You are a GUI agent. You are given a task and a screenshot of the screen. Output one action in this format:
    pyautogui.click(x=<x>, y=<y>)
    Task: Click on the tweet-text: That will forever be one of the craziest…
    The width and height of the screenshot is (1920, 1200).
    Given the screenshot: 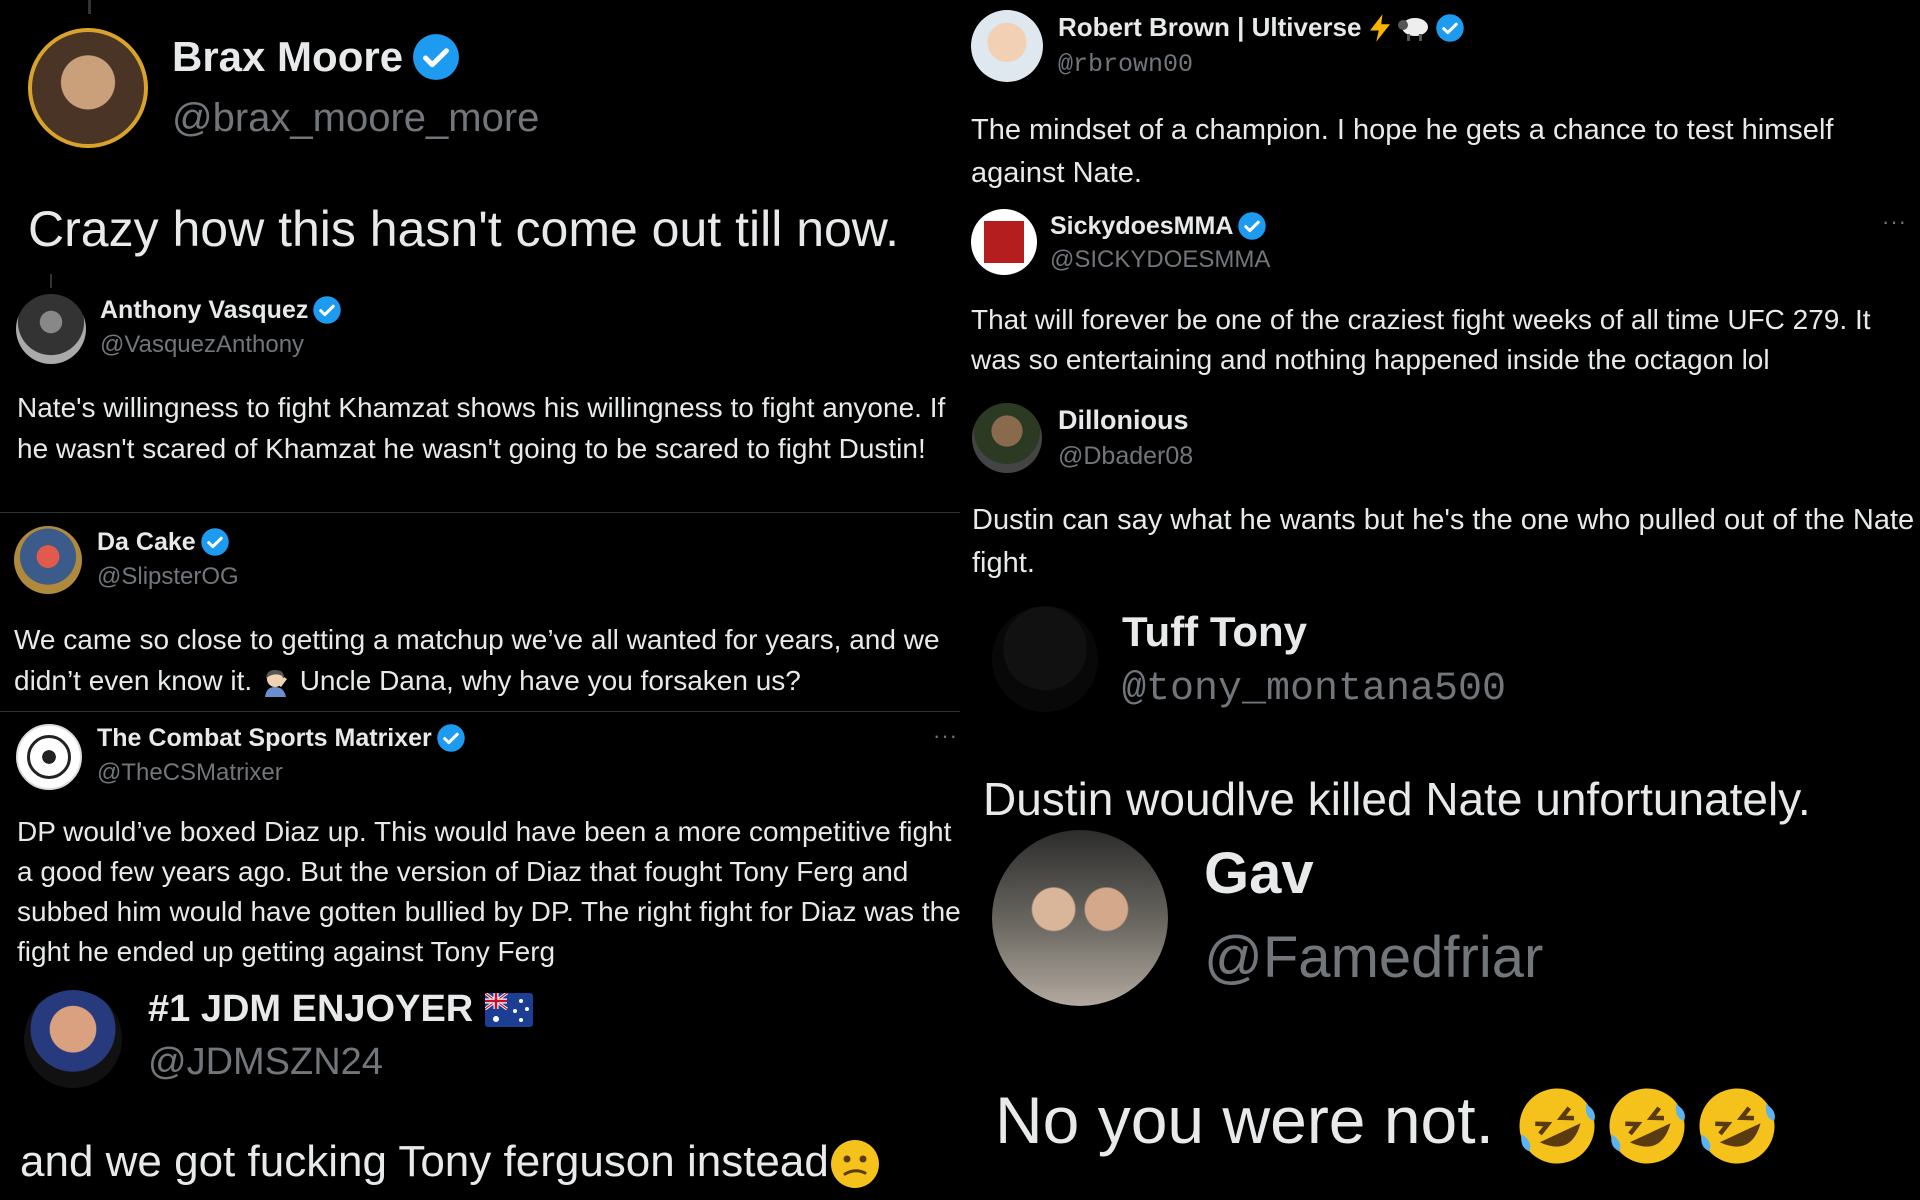 What is the action you would take?
    pyautogui.click(x=1421, y=339)
    